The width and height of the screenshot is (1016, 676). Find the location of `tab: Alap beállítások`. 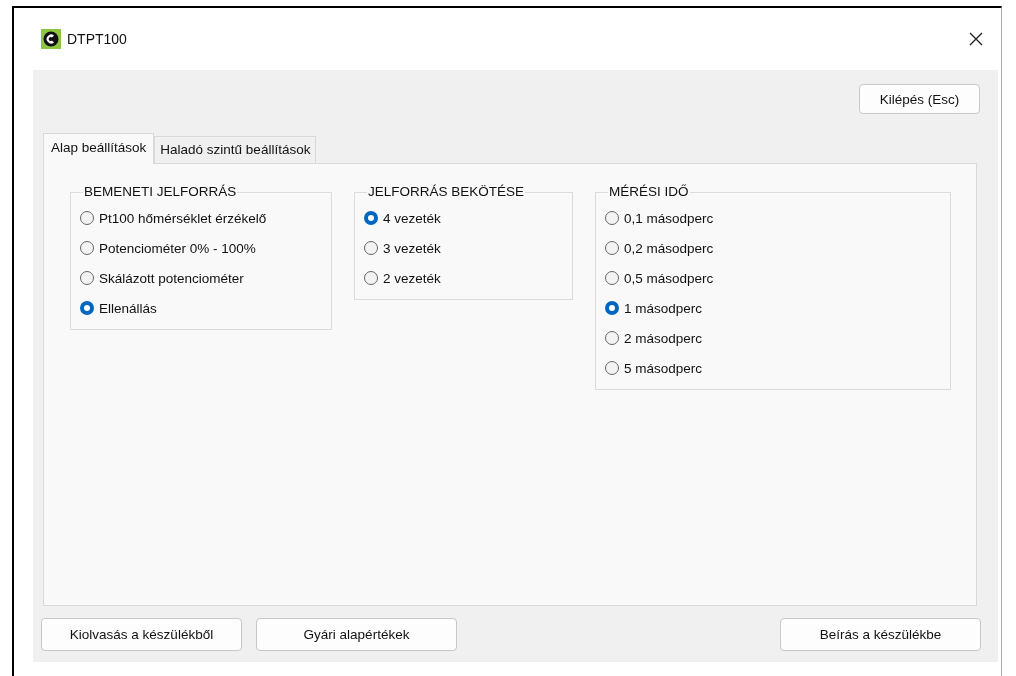

tab: Alap beállítások is located at coordinates (99, 148).